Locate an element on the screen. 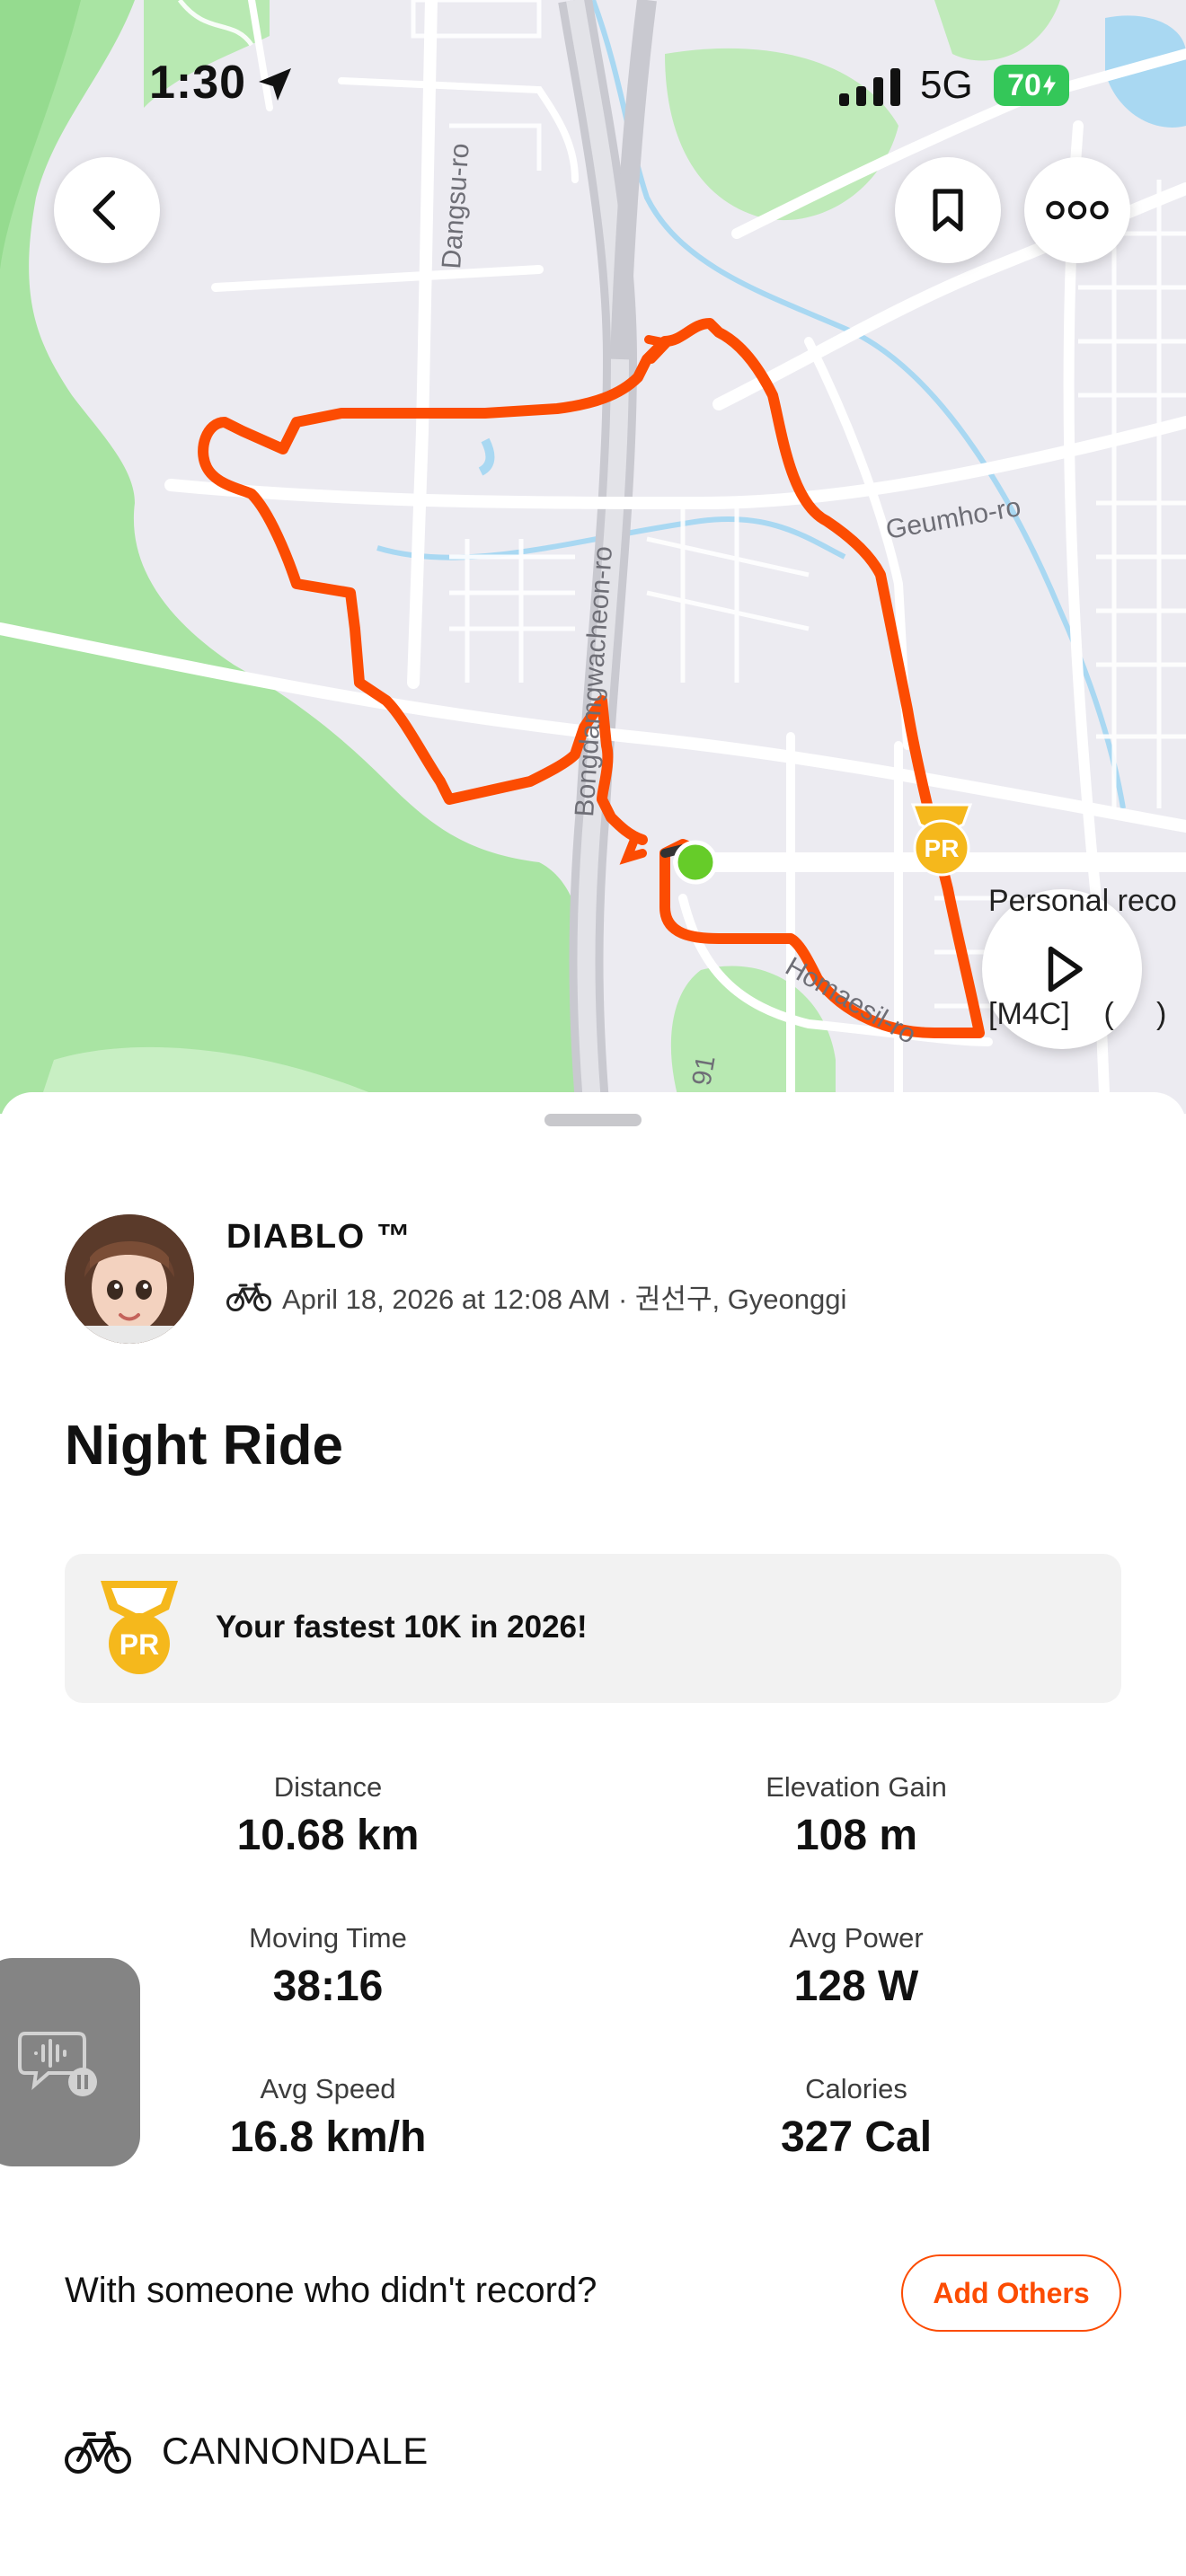  stat-label: Avg Speed is located at coordinates (328, 2088).